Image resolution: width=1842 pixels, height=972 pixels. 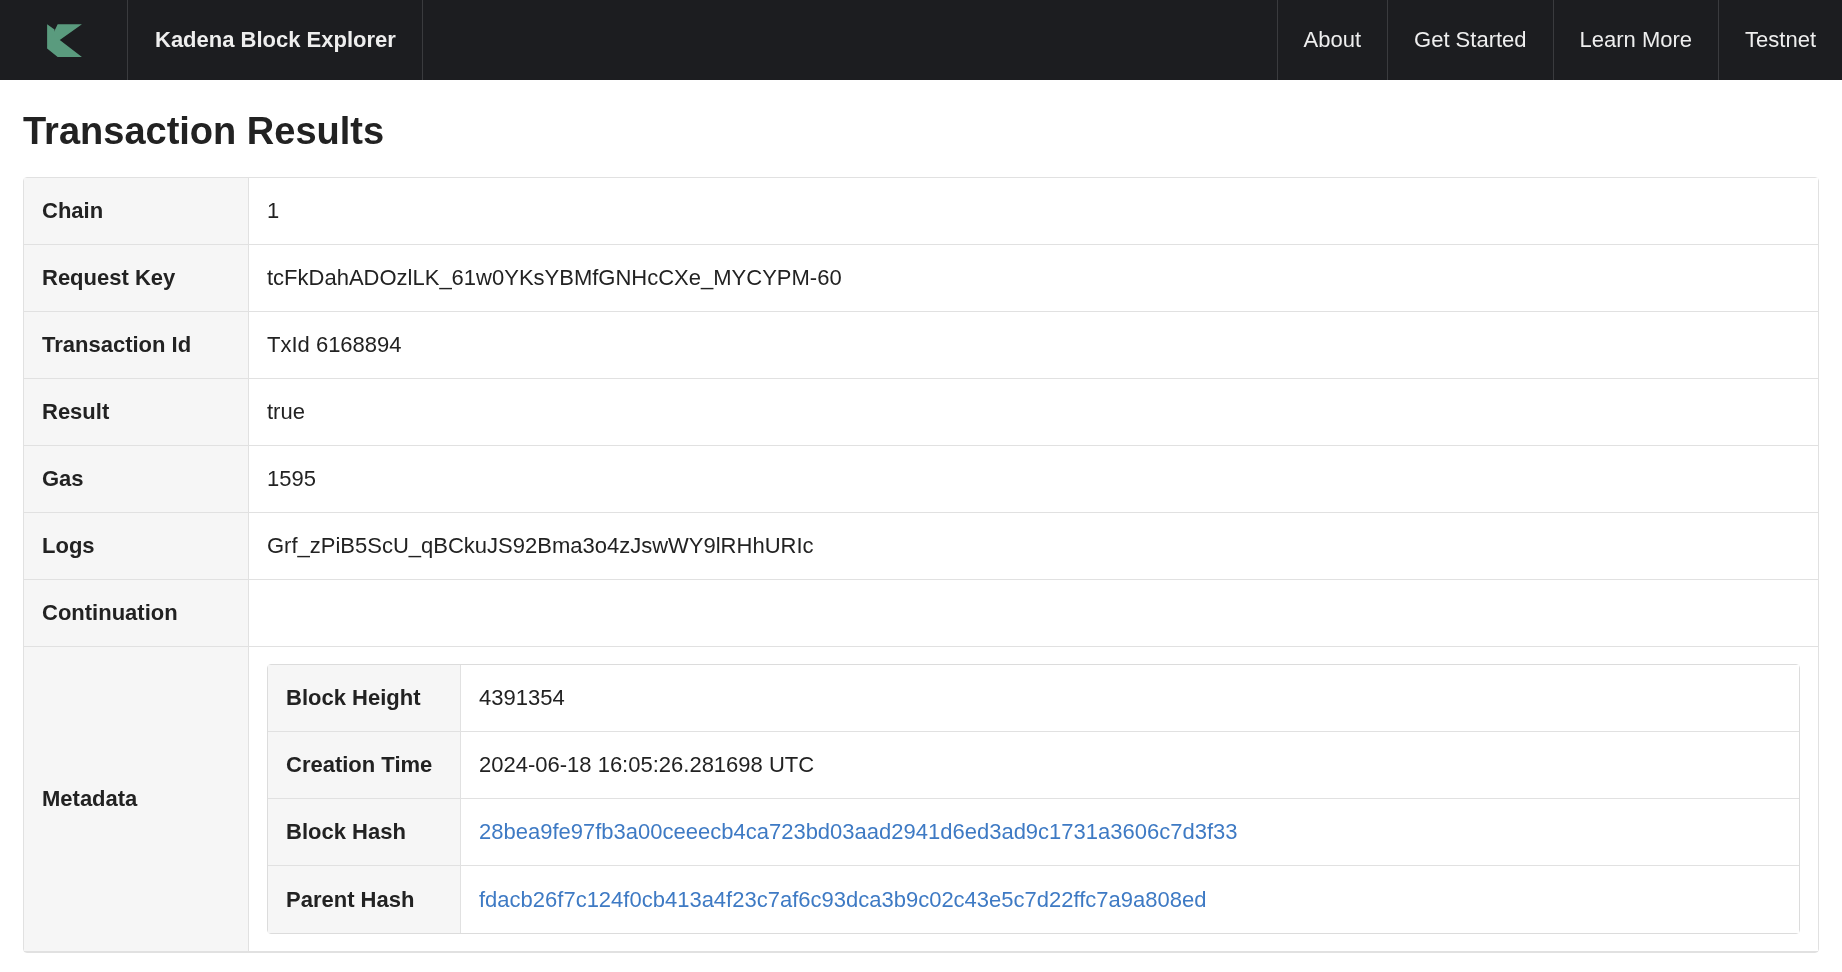 What do you see at coordinates (136, 546) in the screenshot?
I see `table-header-cell: Logs` at bounding box center [136, 546].